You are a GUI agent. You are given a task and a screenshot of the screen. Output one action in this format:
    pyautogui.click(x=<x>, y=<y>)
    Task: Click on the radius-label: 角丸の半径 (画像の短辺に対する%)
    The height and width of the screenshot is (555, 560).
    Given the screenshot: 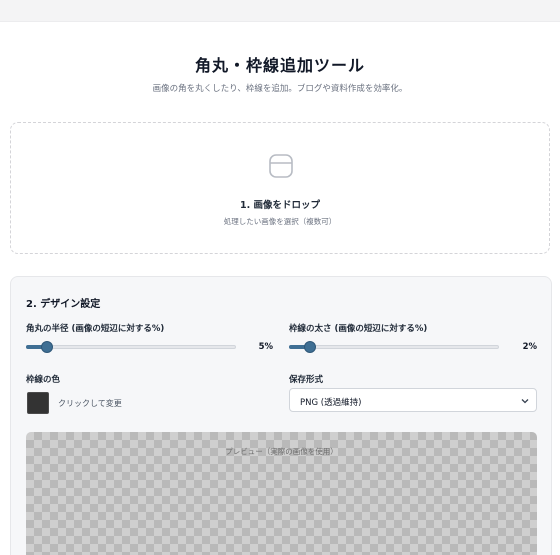 What is the action you would take?
    pyautogui.click(x=95, y=329)
    